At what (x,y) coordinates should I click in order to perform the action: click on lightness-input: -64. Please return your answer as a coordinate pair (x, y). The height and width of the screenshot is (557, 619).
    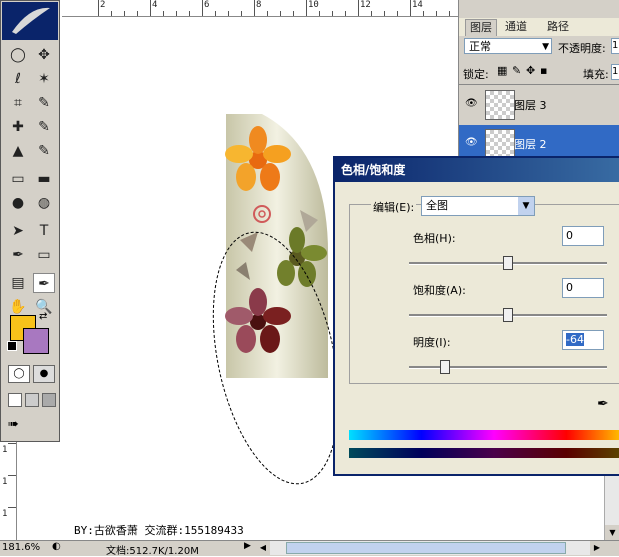
    Looking at the image, I should click on (583, 340).